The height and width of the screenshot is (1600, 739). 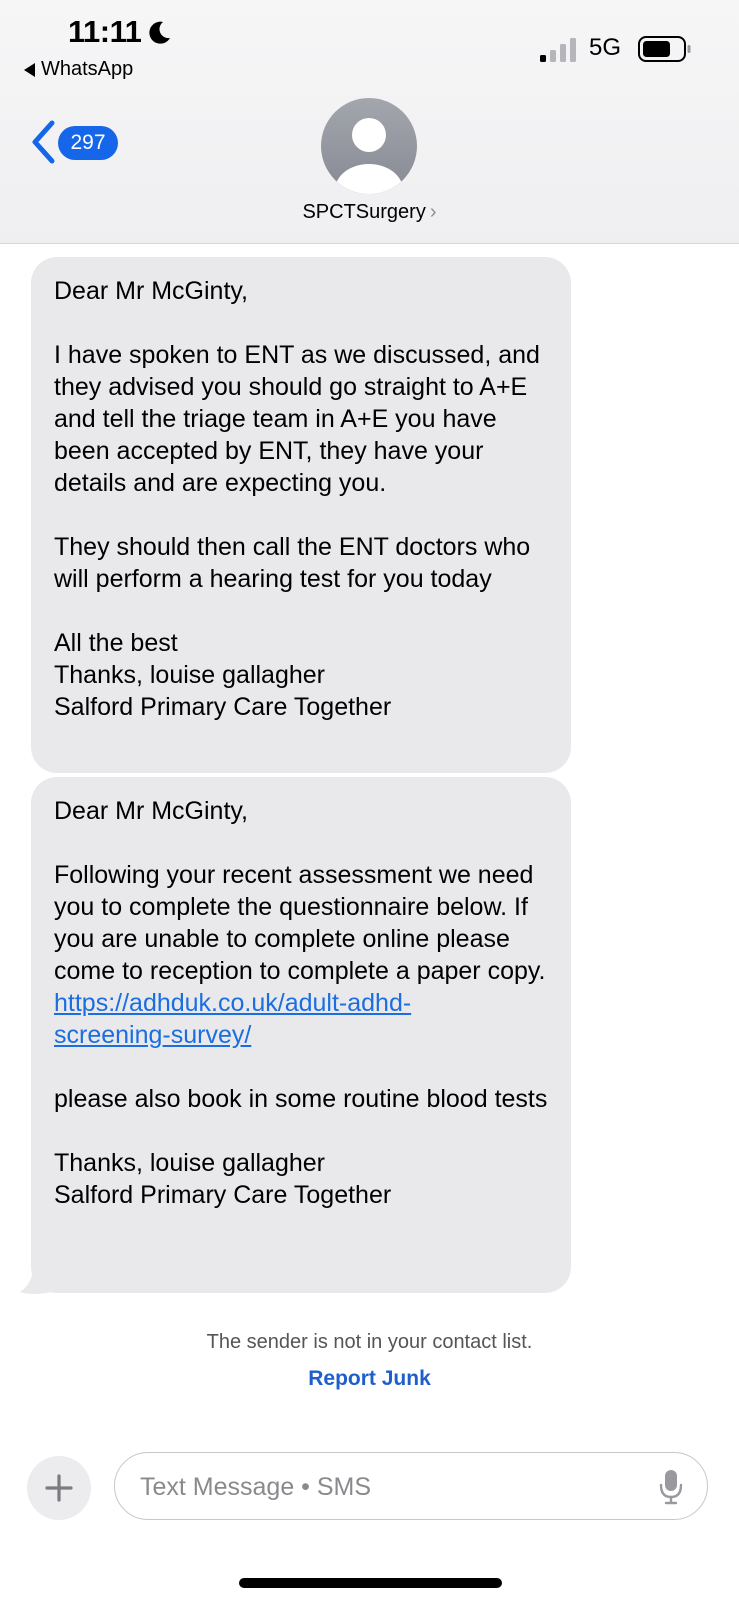 I want to click on unknown-sender-notice: The sender is not in your contact list., so click(x=369, y=1342).